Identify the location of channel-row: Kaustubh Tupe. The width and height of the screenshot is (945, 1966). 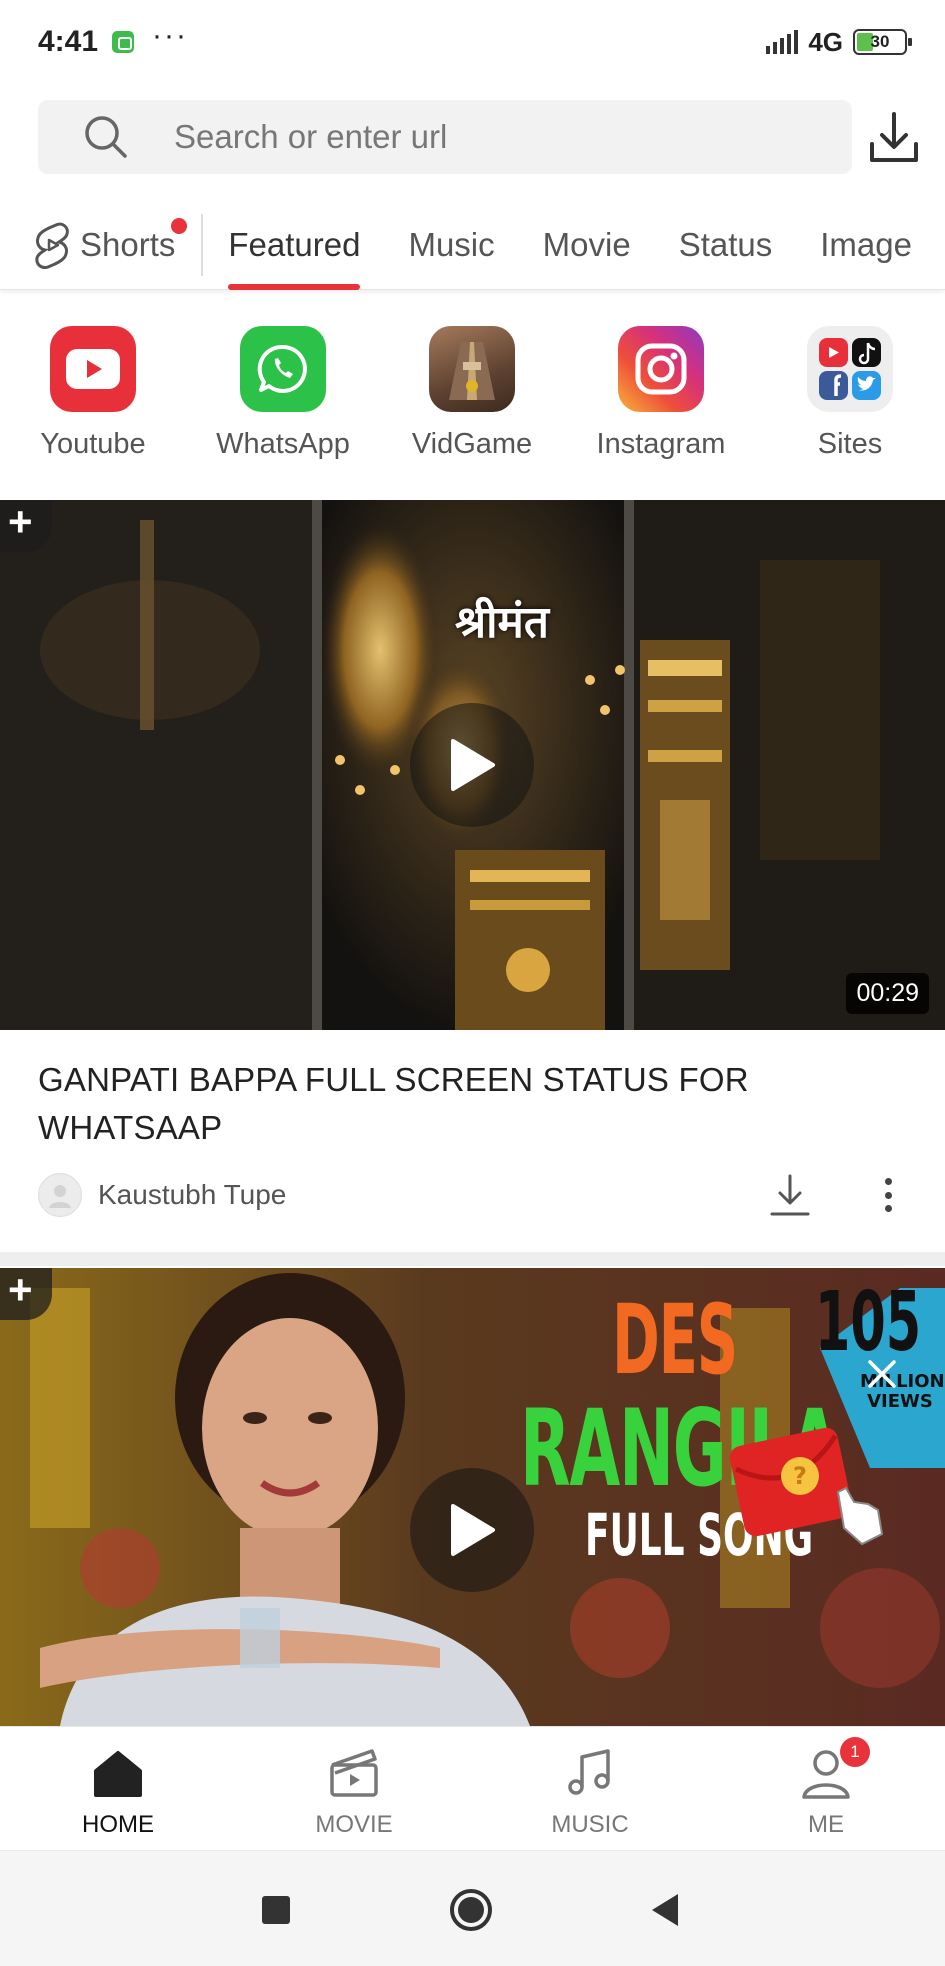
(473, 1195).